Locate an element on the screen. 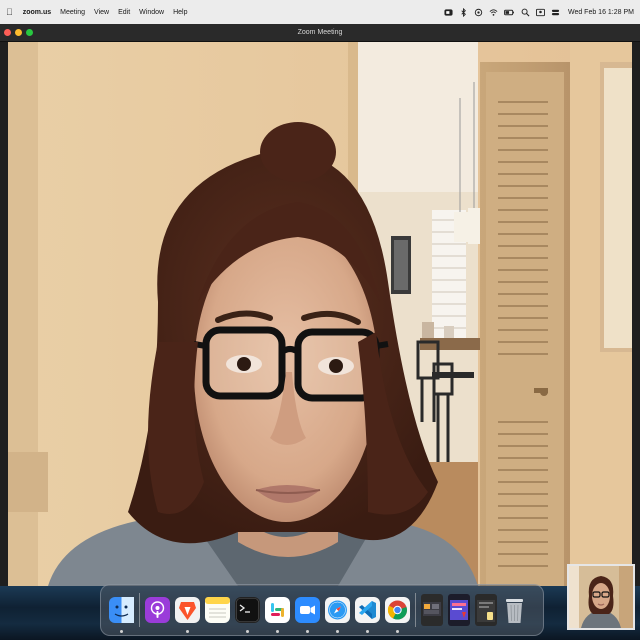 The height and width of the screenshot is (640, 640). menubar-clock: Wed Feb 16 1:28 PM is located at coordinates (601, 12).